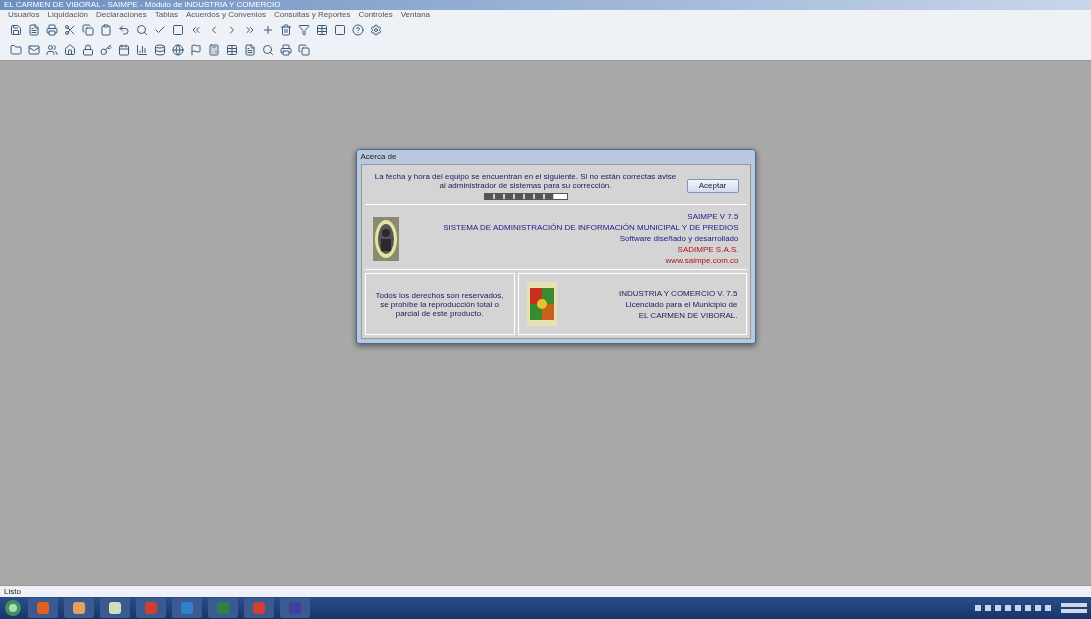 This screenshot has width=1091, height=619. I want to click on license-text: Licenciado para el Municipio de, so click(681, 304).